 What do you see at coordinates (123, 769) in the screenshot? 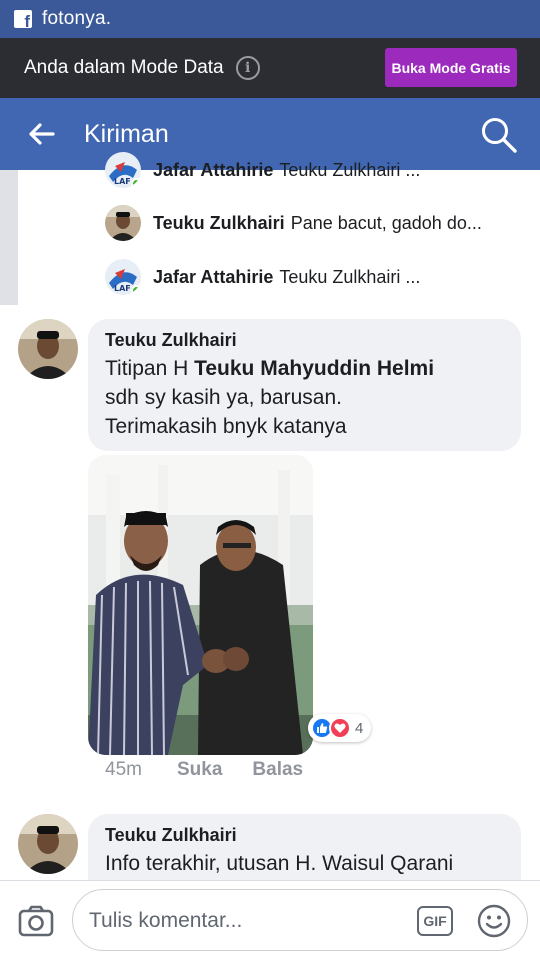
I see `comment-time: 45m` at bounding box center [123, 769].